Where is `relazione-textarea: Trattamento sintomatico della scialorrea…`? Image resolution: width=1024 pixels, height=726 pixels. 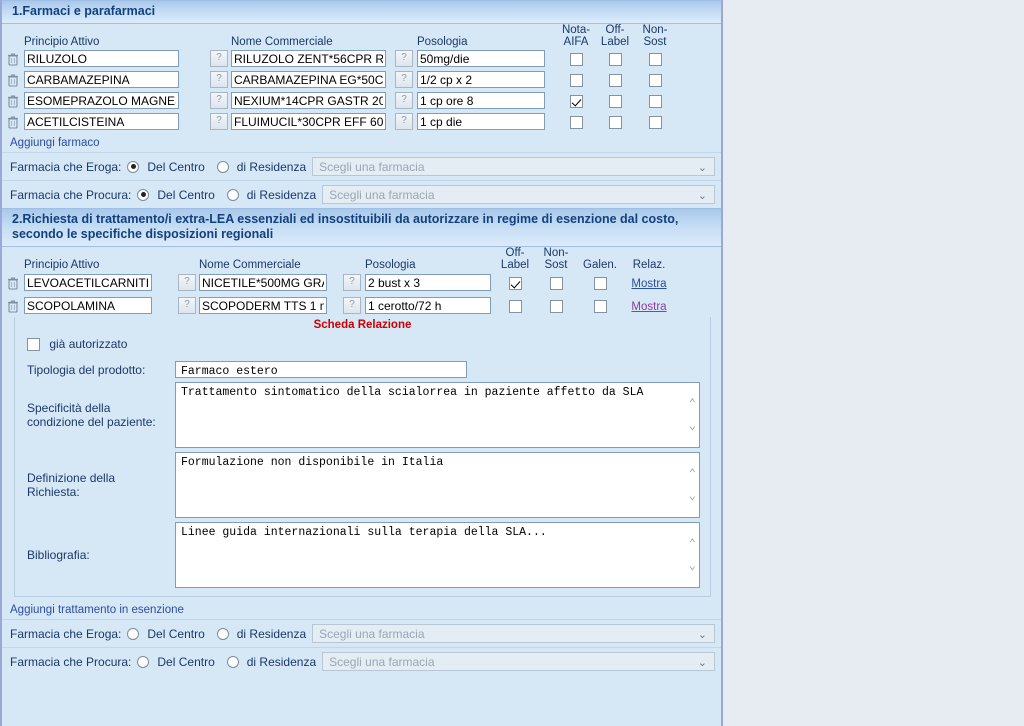
relazione-textarea: Trattamento sintomatico della scialorrea… is located at coordinates (437, 415).